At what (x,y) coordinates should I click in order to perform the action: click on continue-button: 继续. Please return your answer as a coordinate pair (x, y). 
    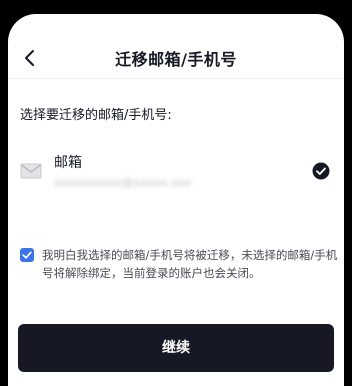
    Looking at the image, I should click on (176, 348).